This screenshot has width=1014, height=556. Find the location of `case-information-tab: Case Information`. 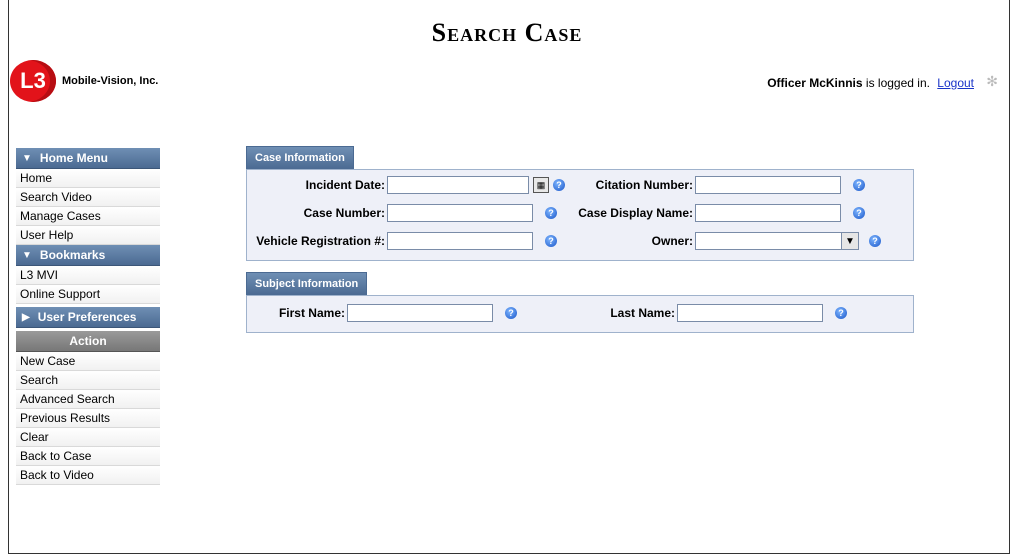

case-information-tab: Case Information is located at coordinates (300, 157).